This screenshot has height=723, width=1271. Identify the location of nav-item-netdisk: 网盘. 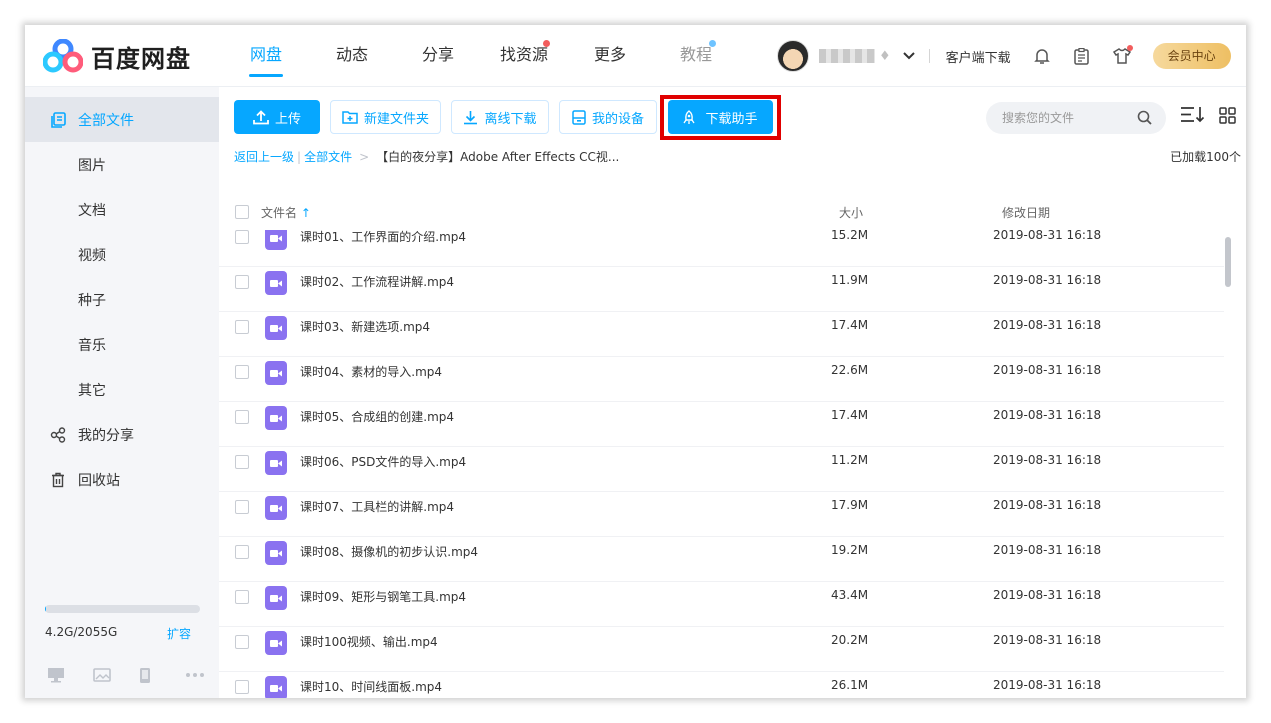
(266, 56).